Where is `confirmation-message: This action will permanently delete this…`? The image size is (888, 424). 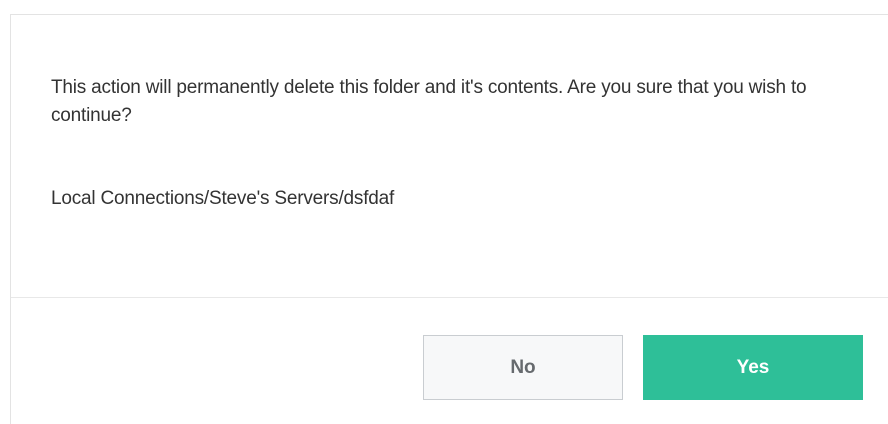
confirmation-message: This action will permanently delete this… is located at coordinates (429, 101).